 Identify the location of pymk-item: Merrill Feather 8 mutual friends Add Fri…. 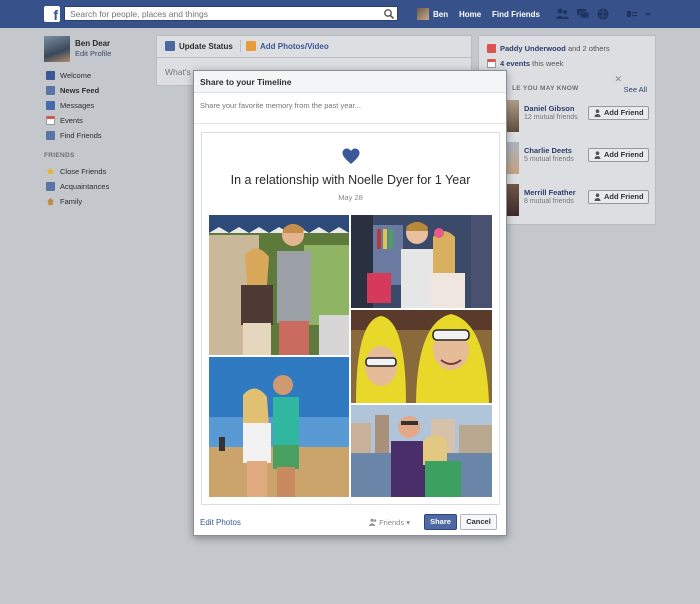
(581, 201).